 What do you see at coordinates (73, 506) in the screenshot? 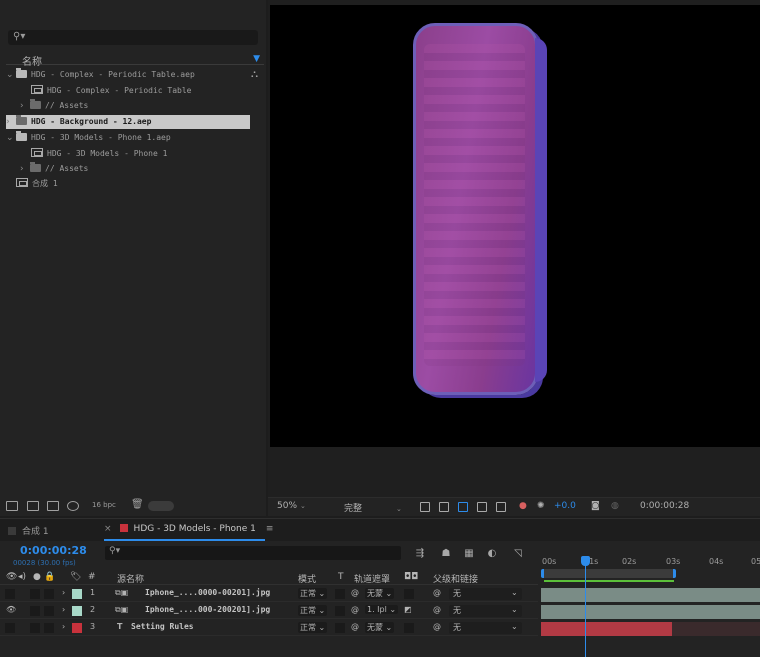
I see `settings-icon` at bounding box center [73, 506].